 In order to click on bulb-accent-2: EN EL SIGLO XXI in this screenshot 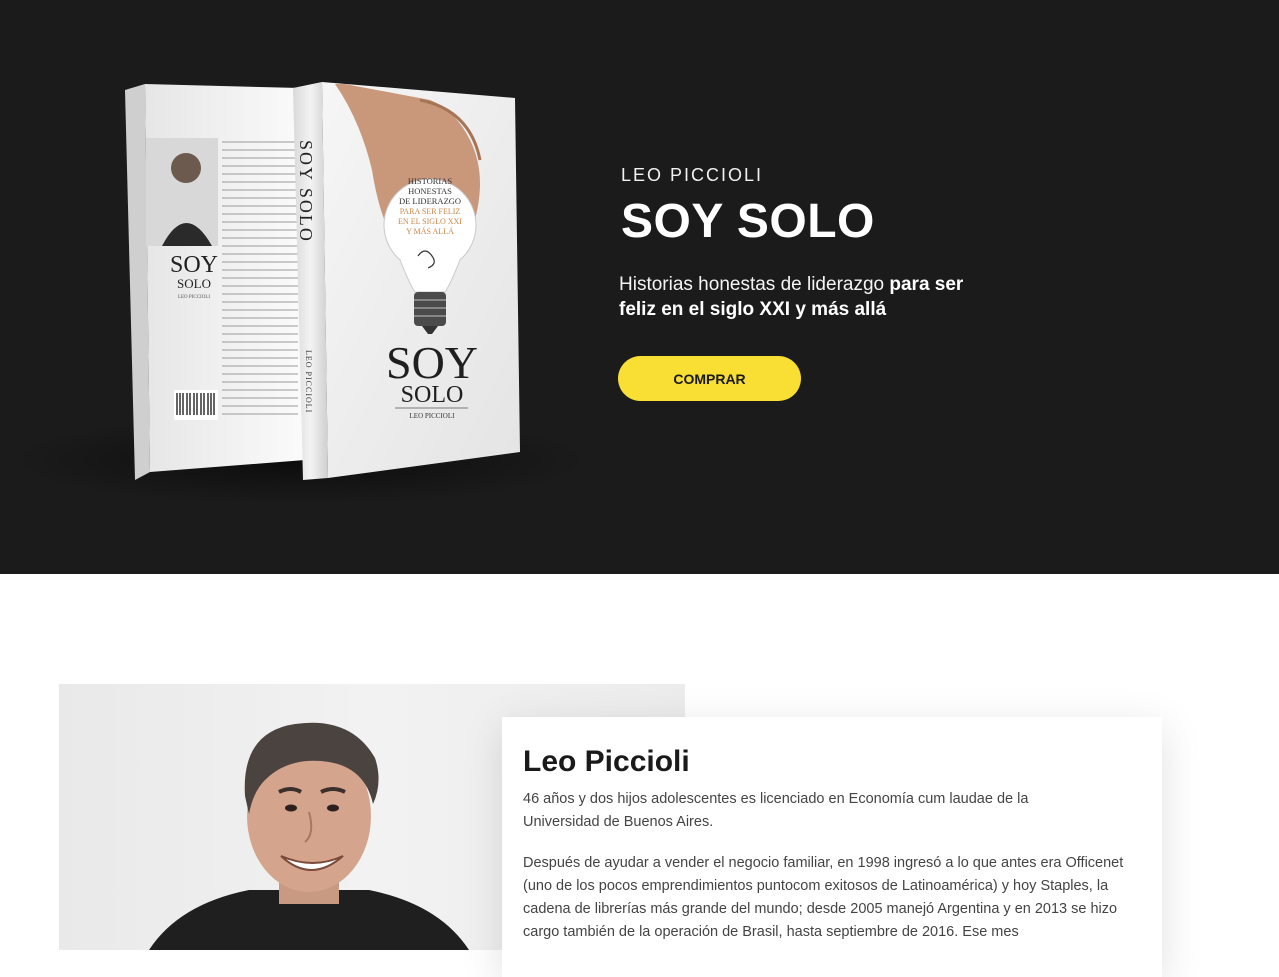, I will do `click(430, 221)`.